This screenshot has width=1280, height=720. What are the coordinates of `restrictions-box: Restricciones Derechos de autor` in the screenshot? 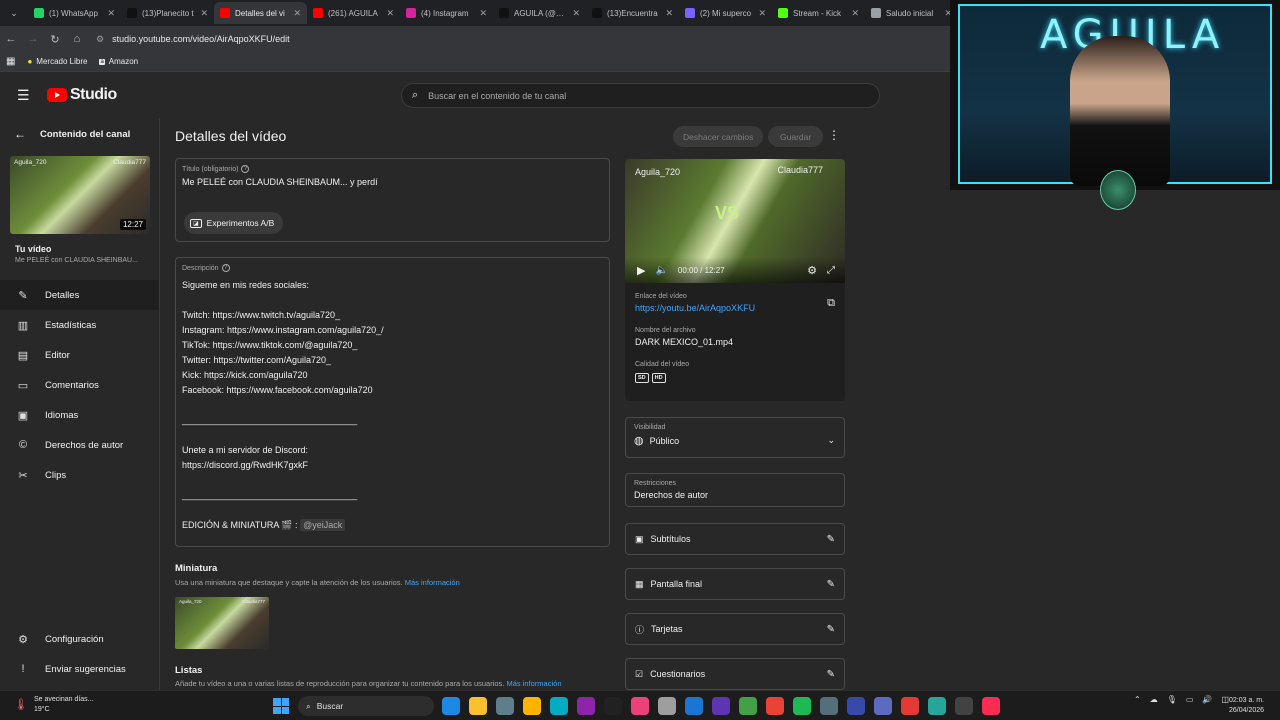 It's located at (735, 490).